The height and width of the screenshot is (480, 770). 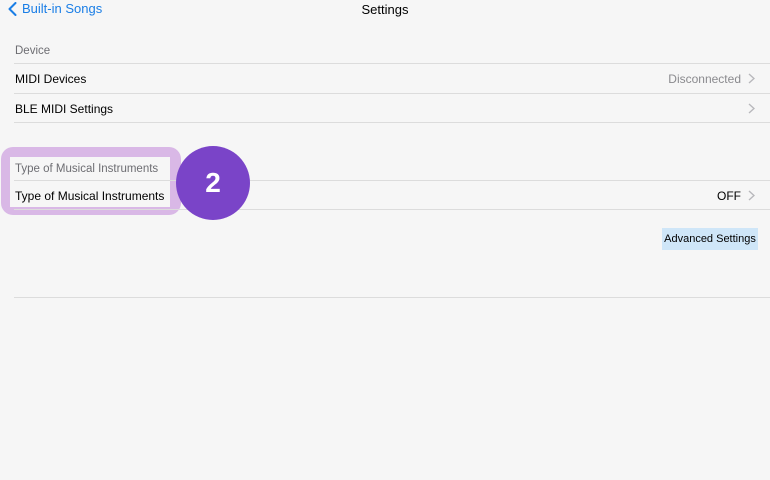 What do you see at coordinates (51, 78) in the screenshot?
I see `midi-devices-label: MIDI Devices` at bounding box center [51, 78].